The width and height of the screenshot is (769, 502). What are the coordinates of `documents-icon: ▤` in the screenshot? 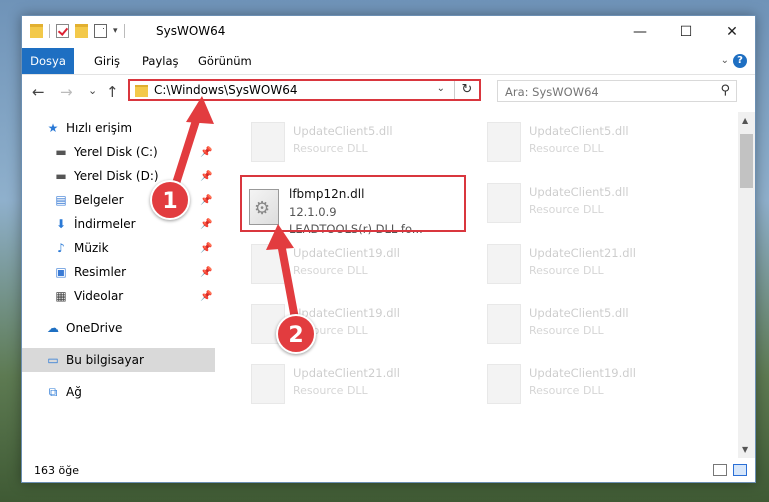 It's located at (61, 200).